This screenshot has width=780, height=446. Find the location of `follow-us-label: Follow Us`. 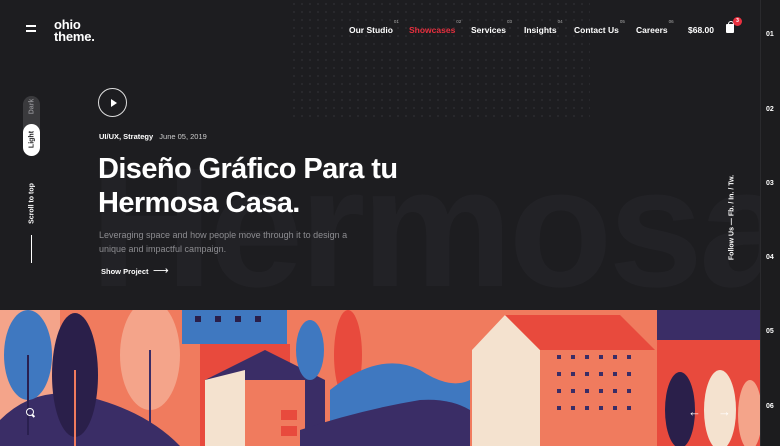

follow-us-label: Follow Us is located at coordinates (732, 244).